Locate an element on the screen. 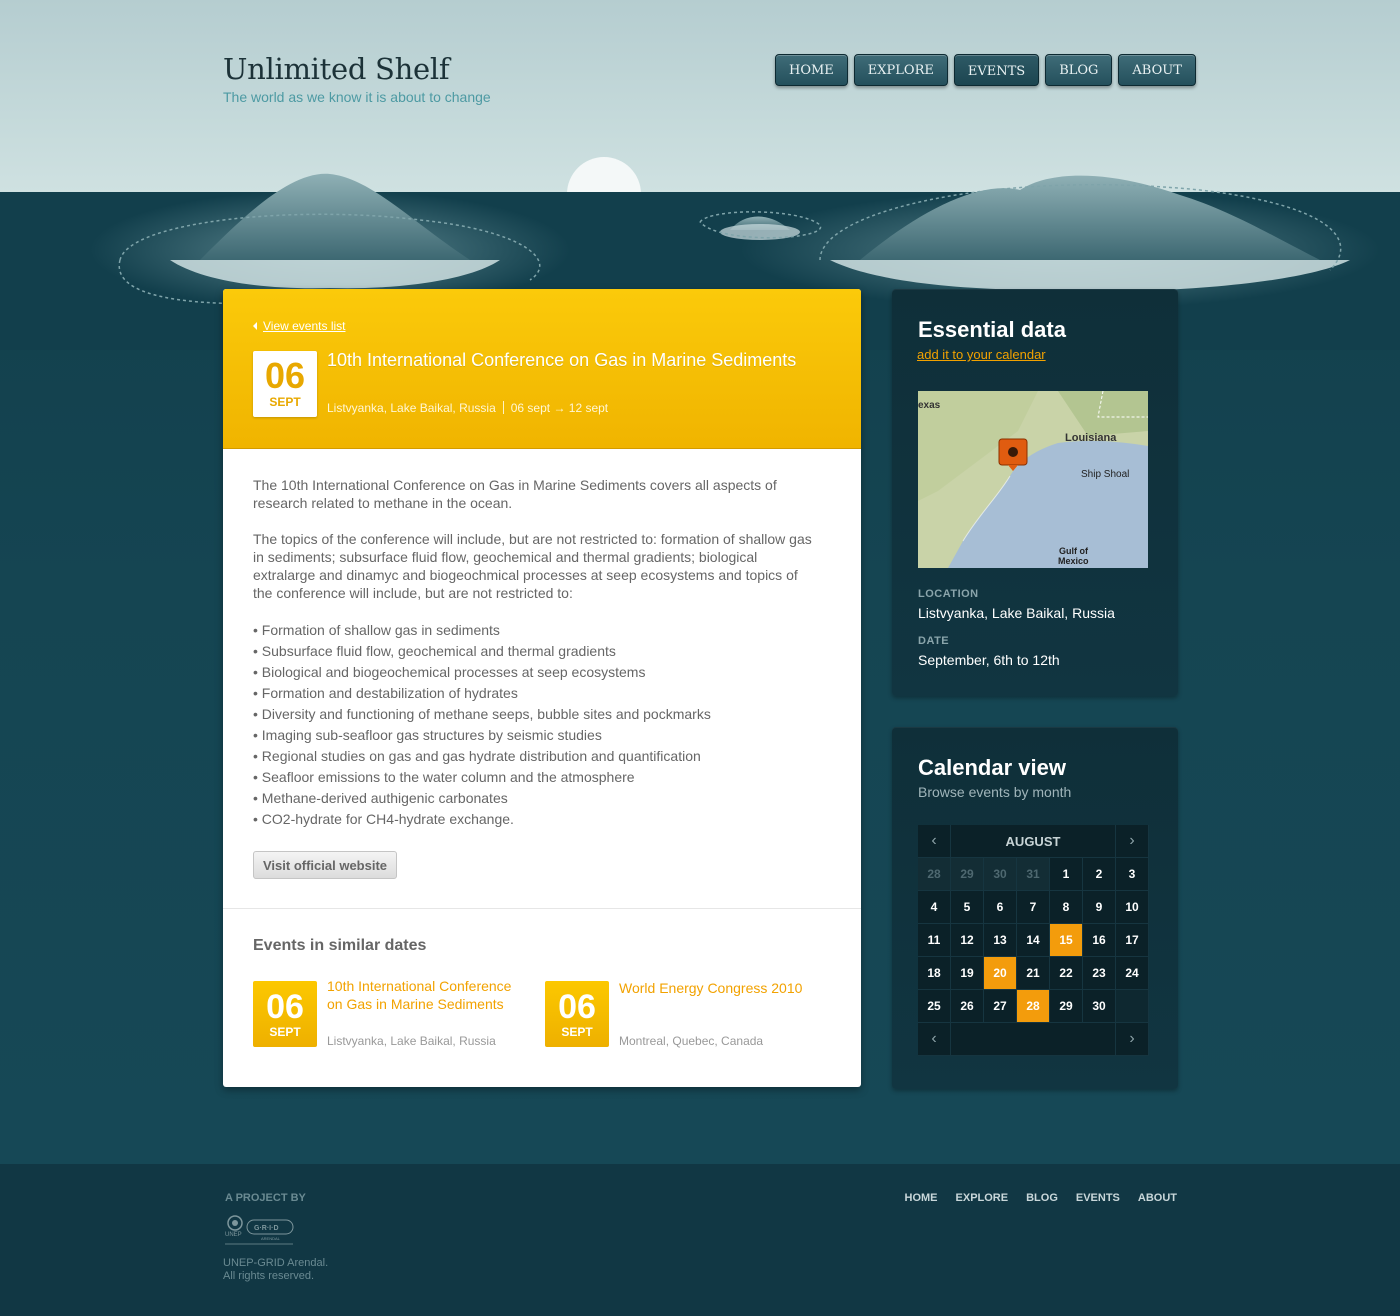 The width and height of the screenshot is (1400, 1316). similar-event-date-badge: 06 SEPT is located at coordinates (285, 1014).